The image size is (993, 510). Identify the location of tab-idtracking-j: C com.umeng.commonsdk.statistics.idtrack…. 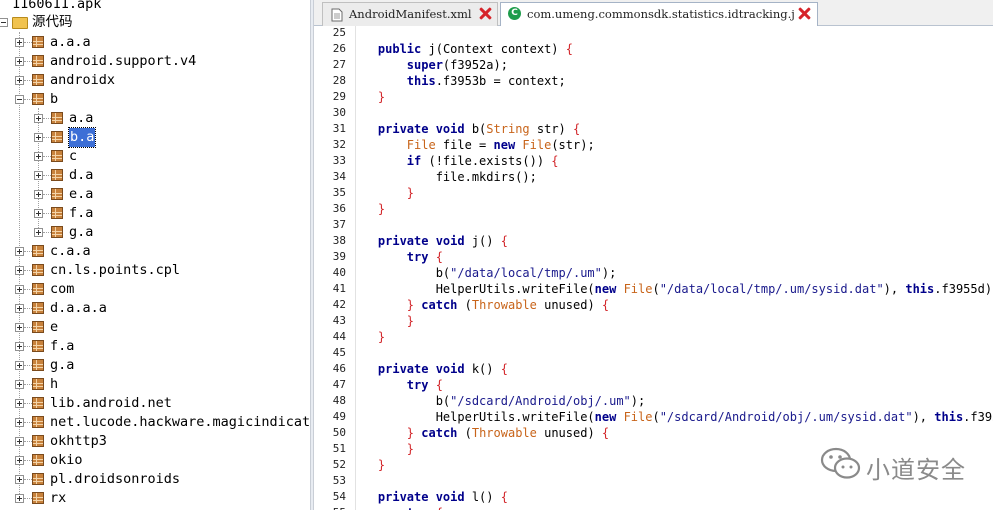
(659, 14).